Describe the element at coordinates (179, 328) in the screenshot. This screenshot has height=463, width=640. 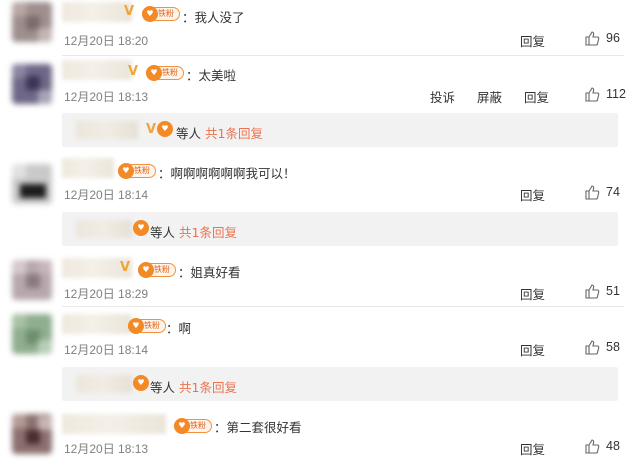
I see `comment-text: ：啊` at that location.